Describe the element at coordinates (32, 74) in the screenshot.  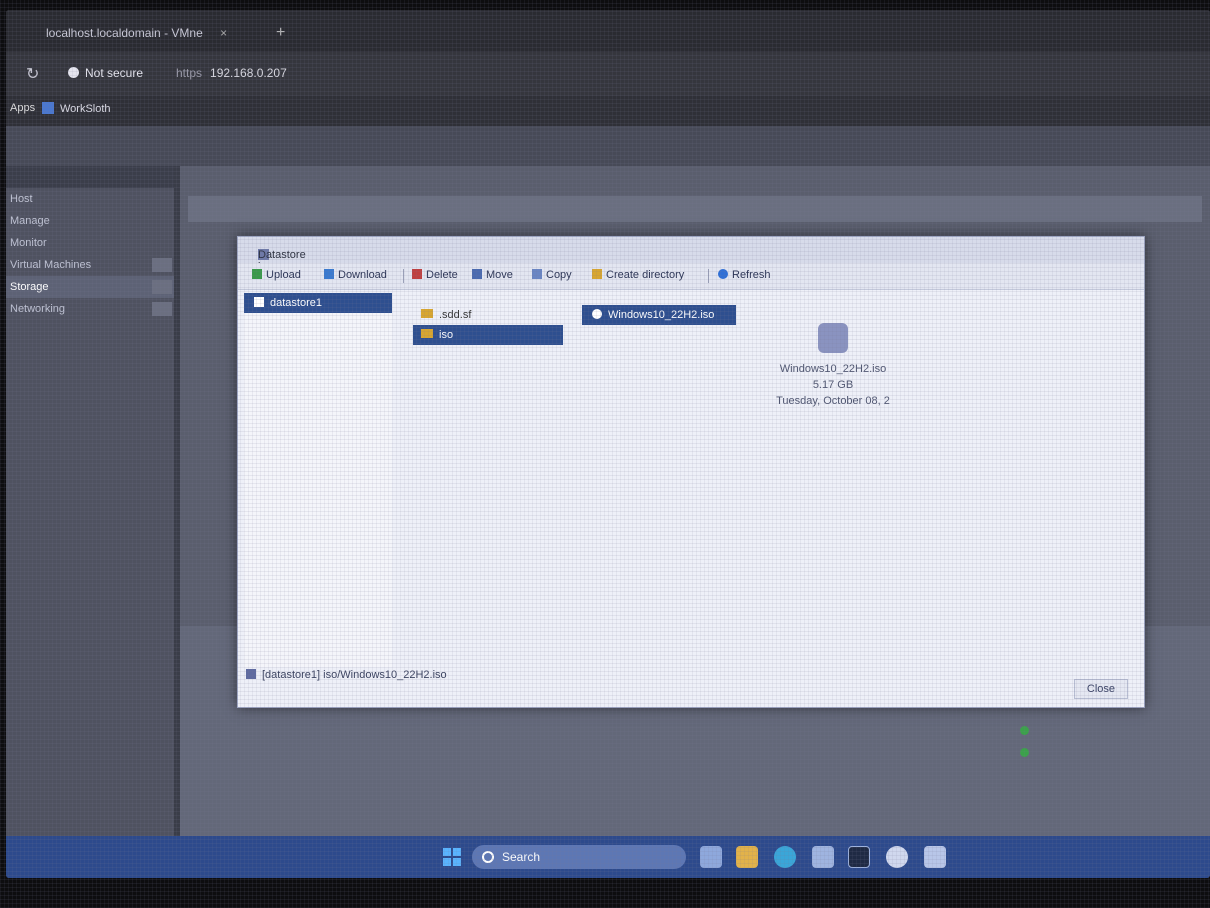
I see `reload-icon: ↻` at that location.